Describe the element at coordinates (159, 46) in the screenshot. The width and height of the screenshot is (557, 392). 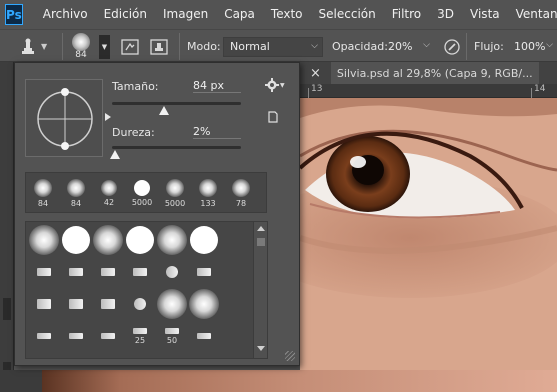
I see `toggle-clone-source-button` at that location.